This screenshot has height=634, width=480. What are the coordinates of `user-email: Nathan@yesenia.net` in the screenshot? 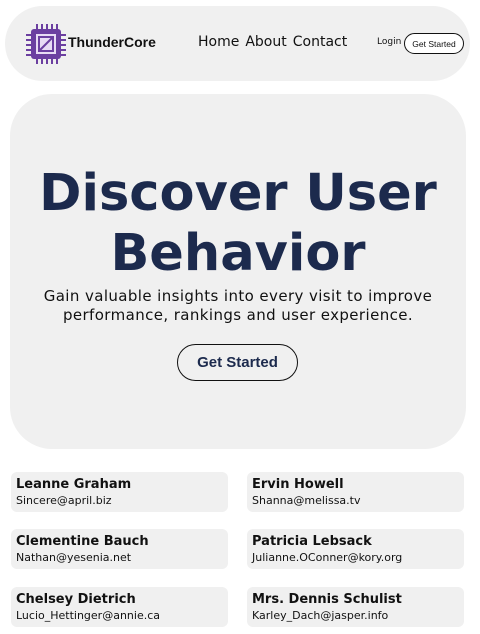 It's located at (74, 557).